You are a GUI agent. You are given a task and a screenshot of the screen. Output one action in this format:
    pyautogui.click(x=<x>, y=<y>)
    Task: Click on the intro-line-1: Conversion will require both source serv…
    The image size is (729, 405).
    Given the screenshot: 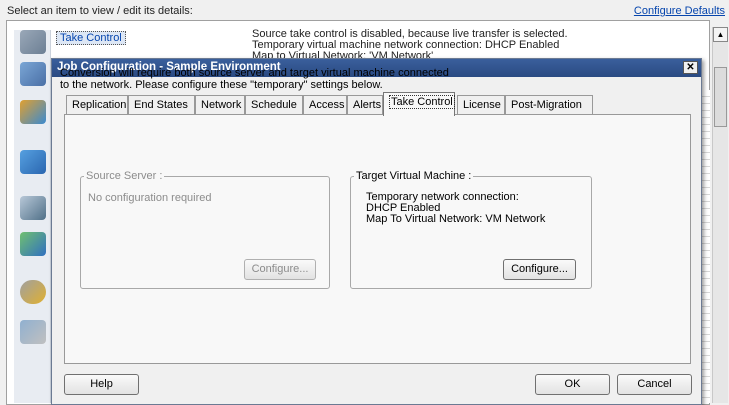 What is the action you would take?
    pyautogui.click(x=254, y=73)
    